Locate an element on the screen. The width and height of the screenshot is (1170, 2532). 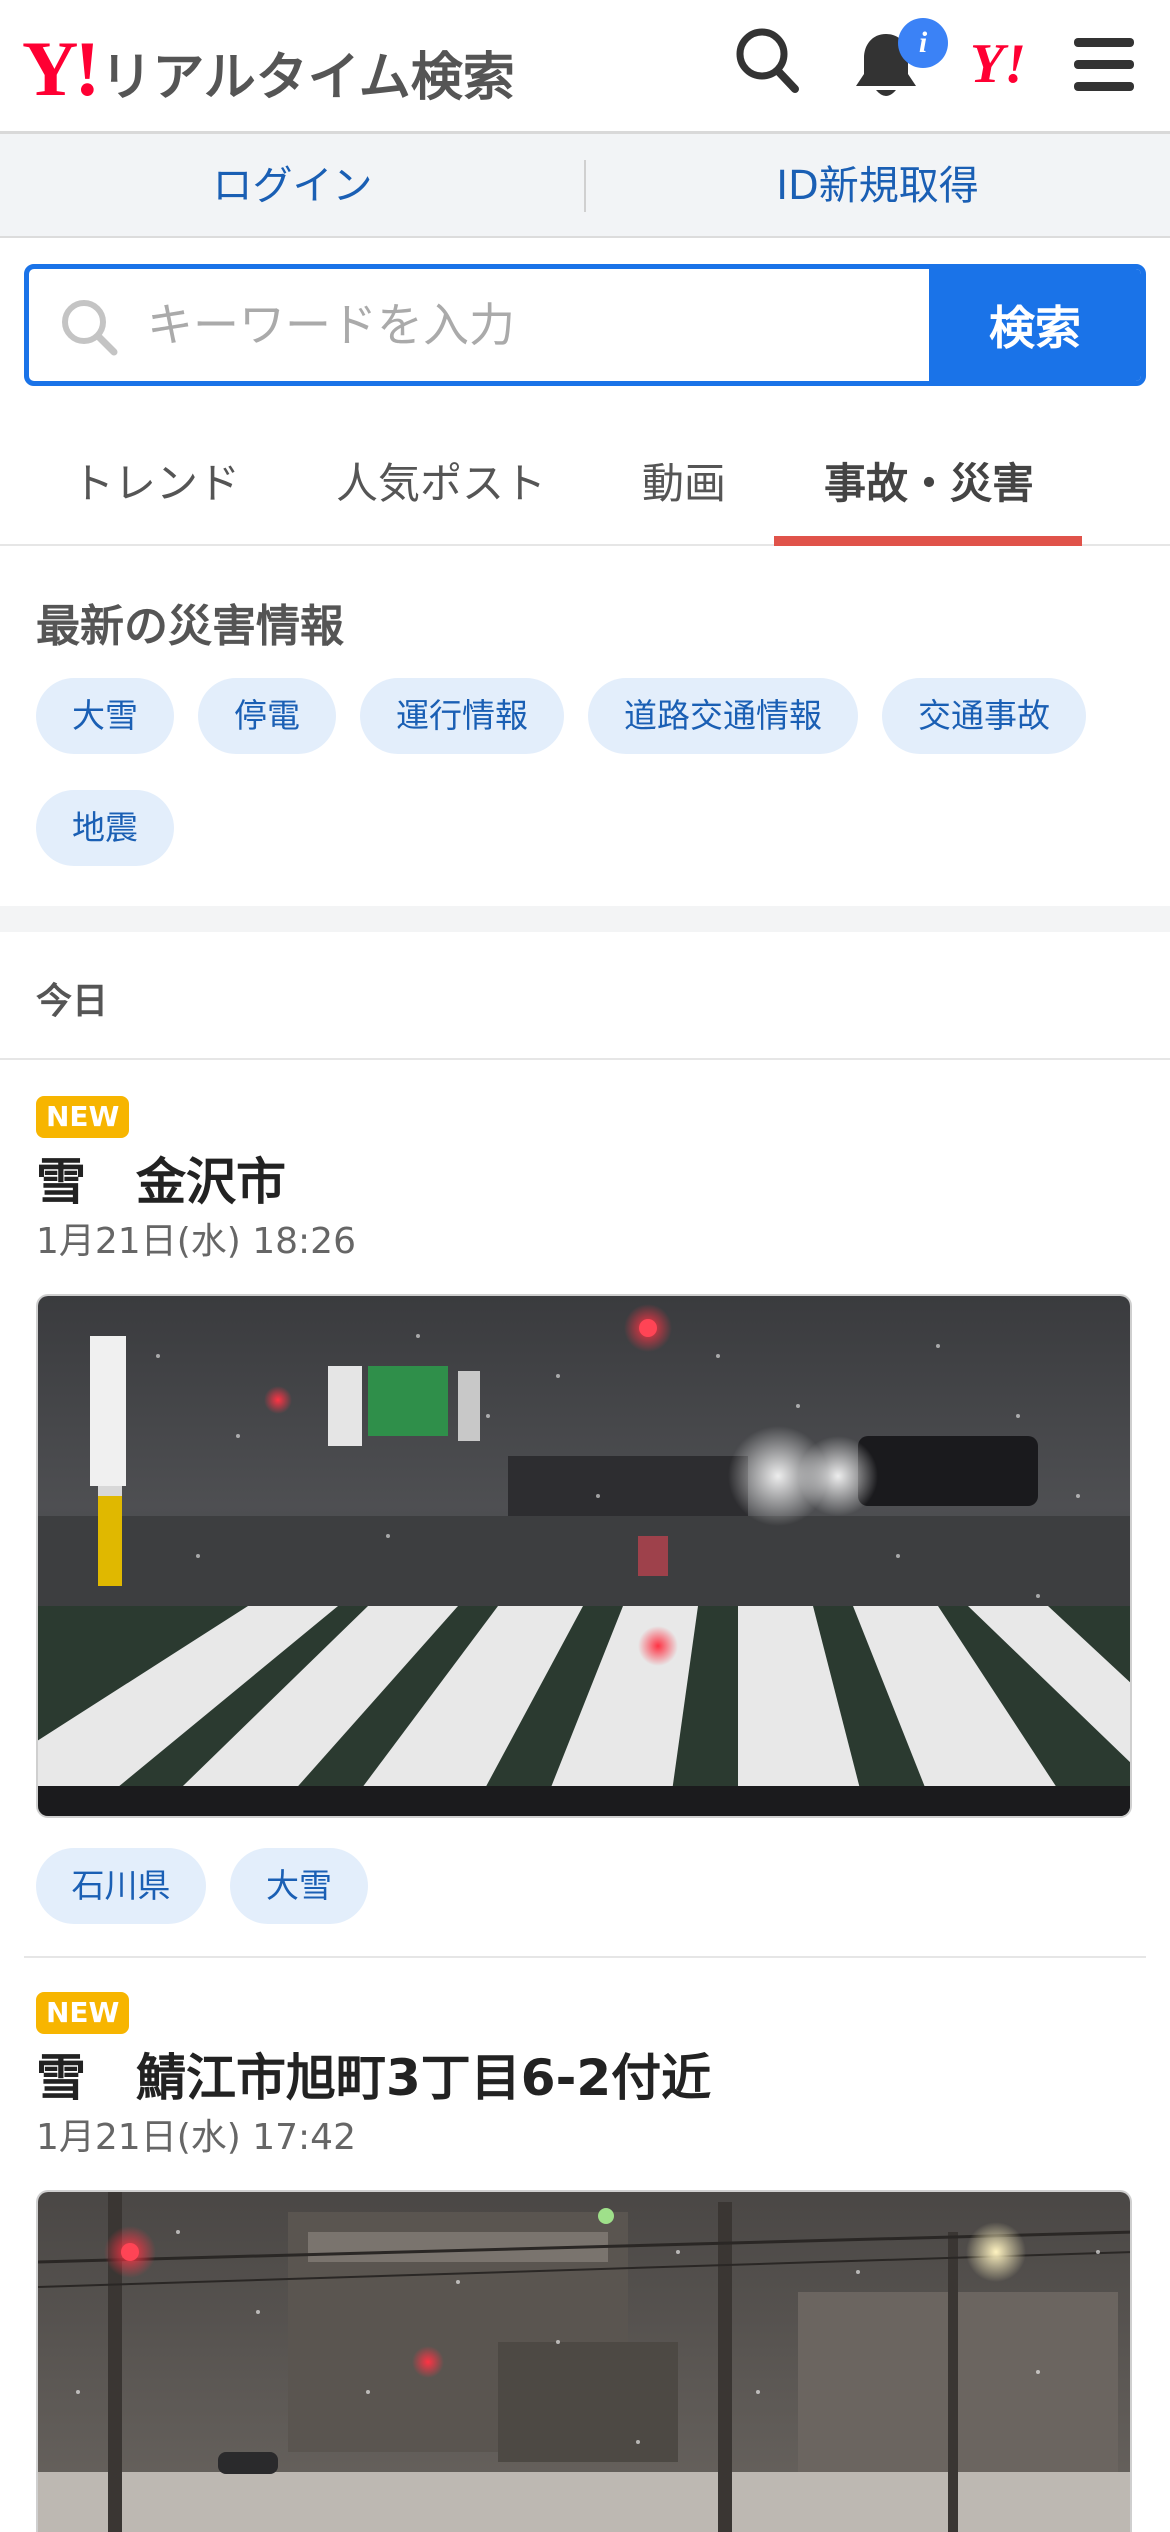
post-title: 雪 鯖江市旭町3丁目6-2付近 is located at coordinates (373, 2074).